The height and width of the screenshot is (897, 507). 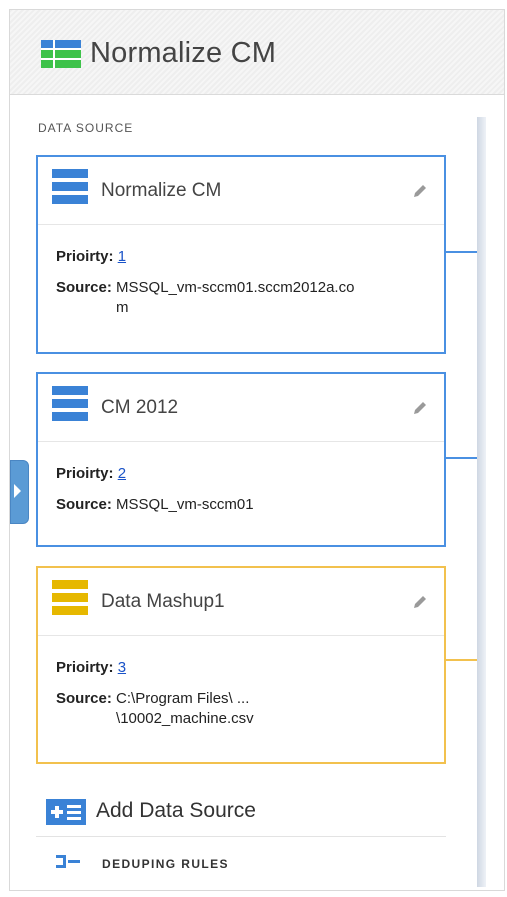 I want to click on add-source-icon, so click(x=66, y=814).